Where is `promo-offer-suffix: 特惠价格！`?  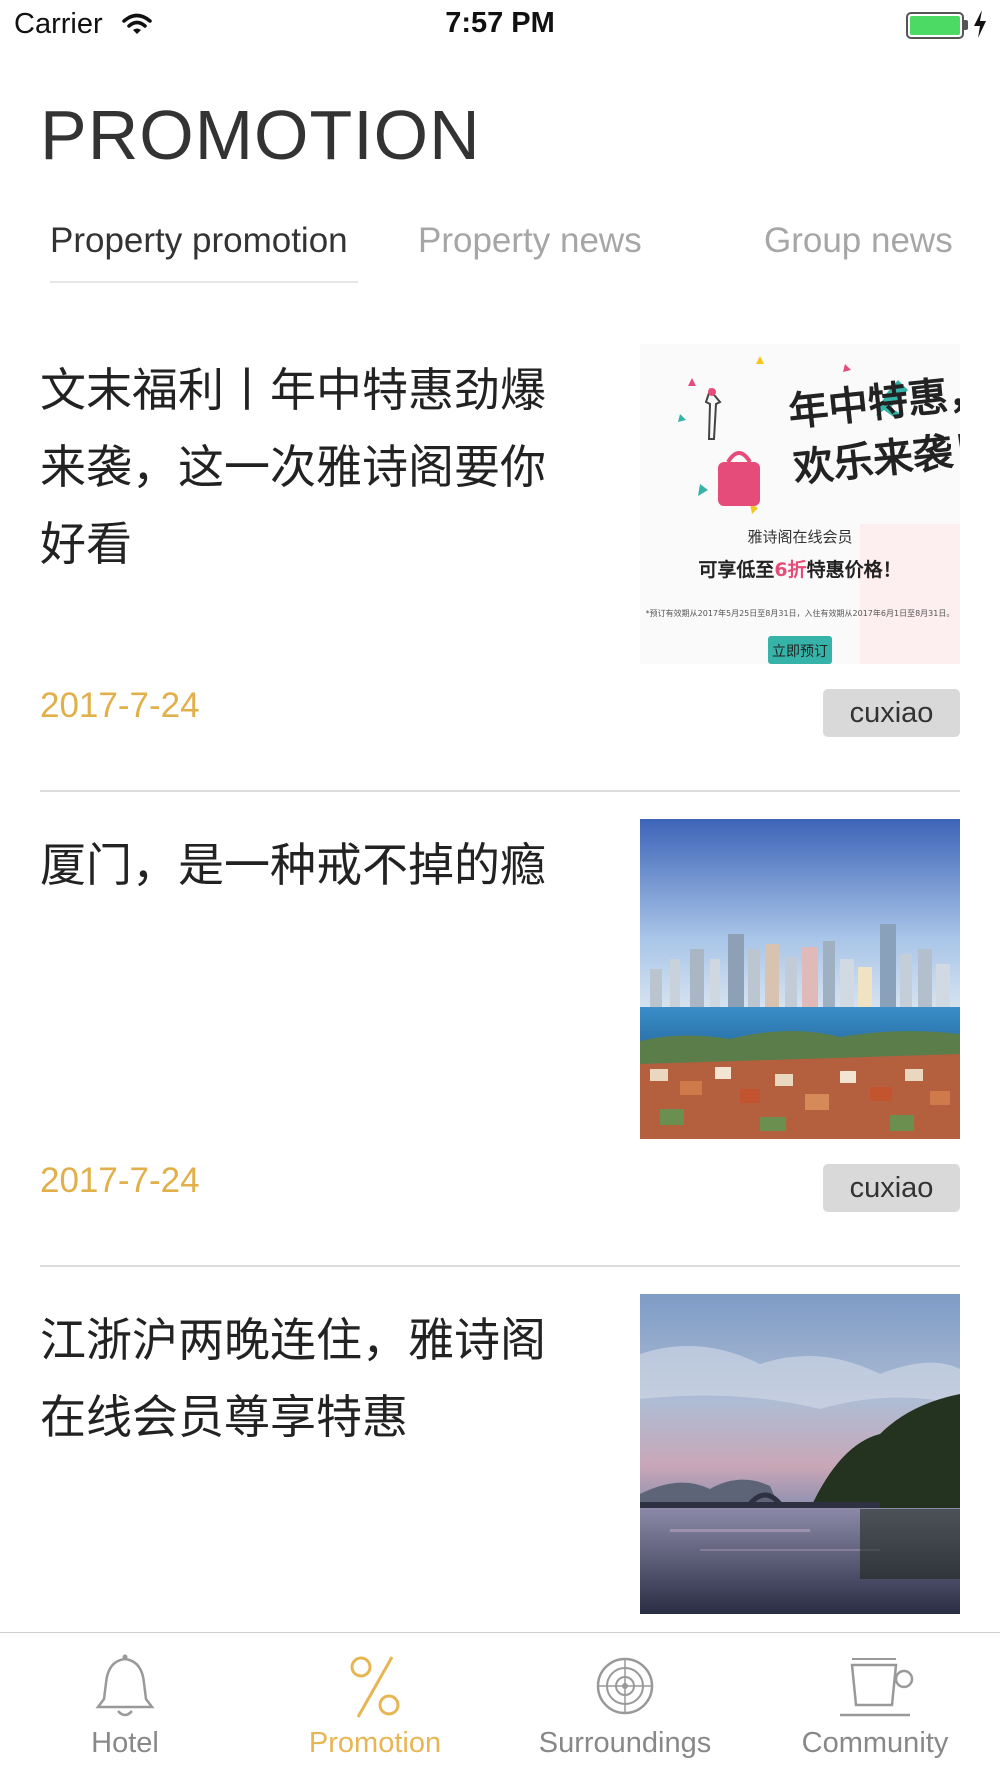
promo-offer-suffix: 特惠价格！ is located at coordinates (854, 569).